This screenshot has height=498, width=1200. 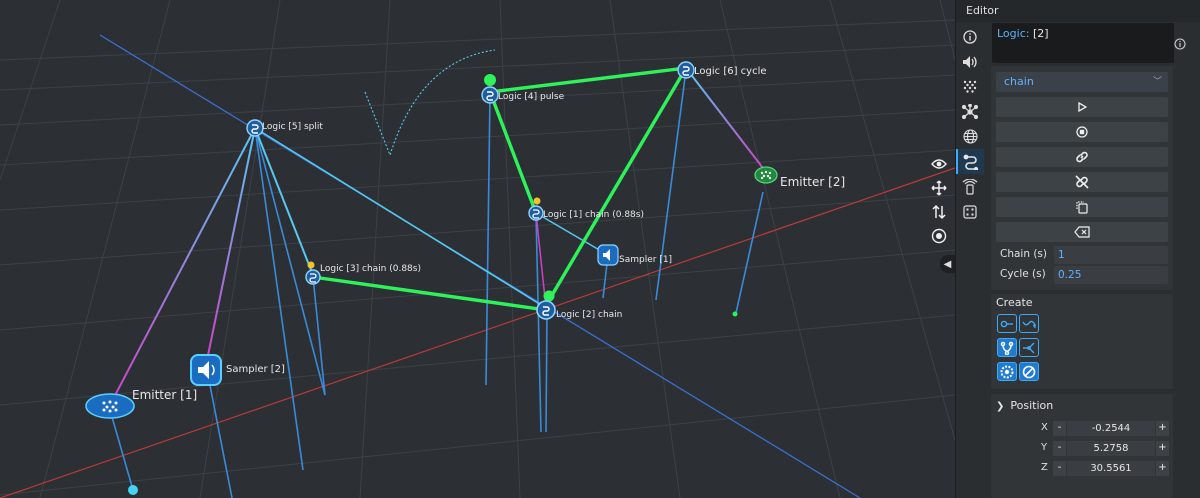 I want to click on merge-icon, so click(x=1029, y=347).